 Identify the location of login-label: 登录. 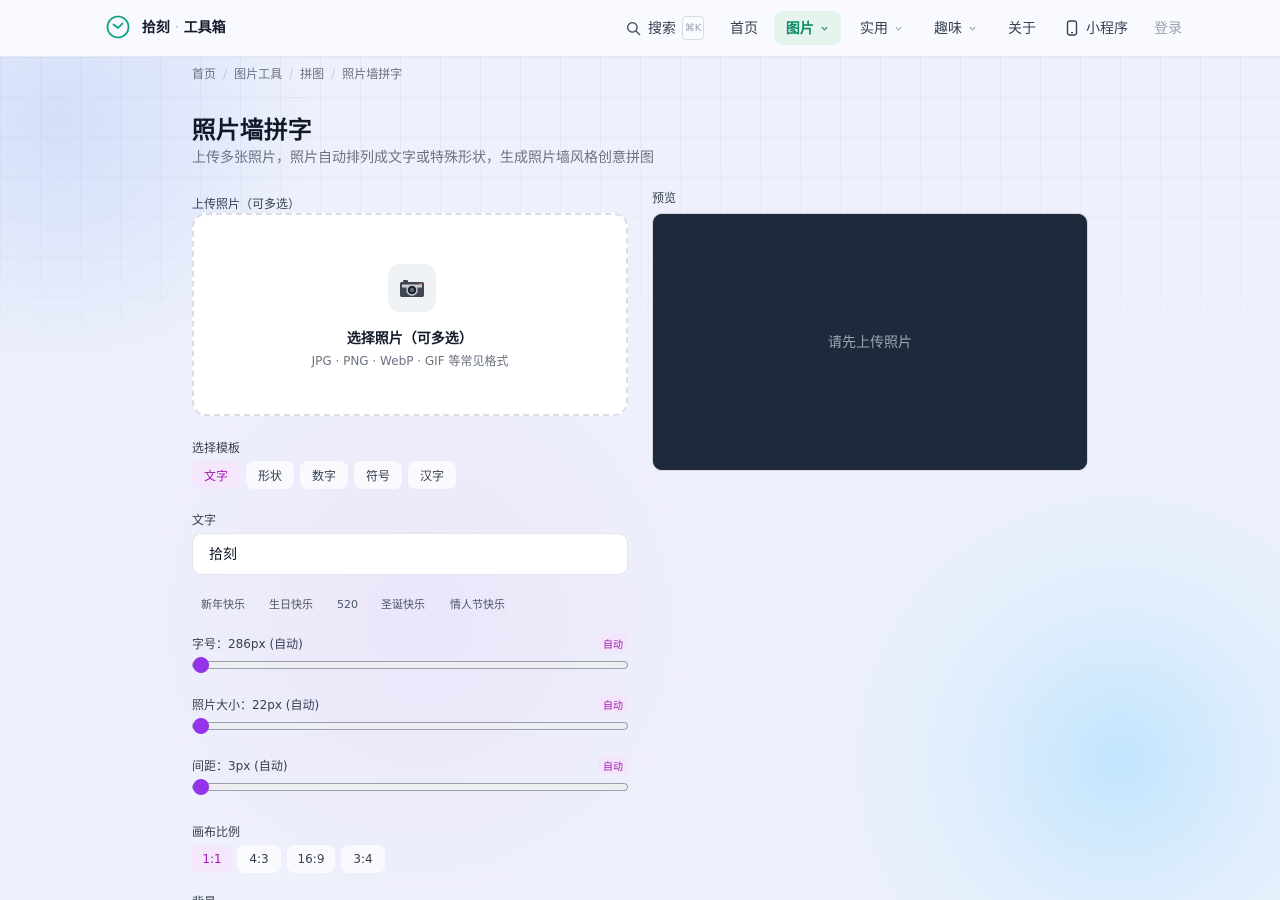
(1168, 29).